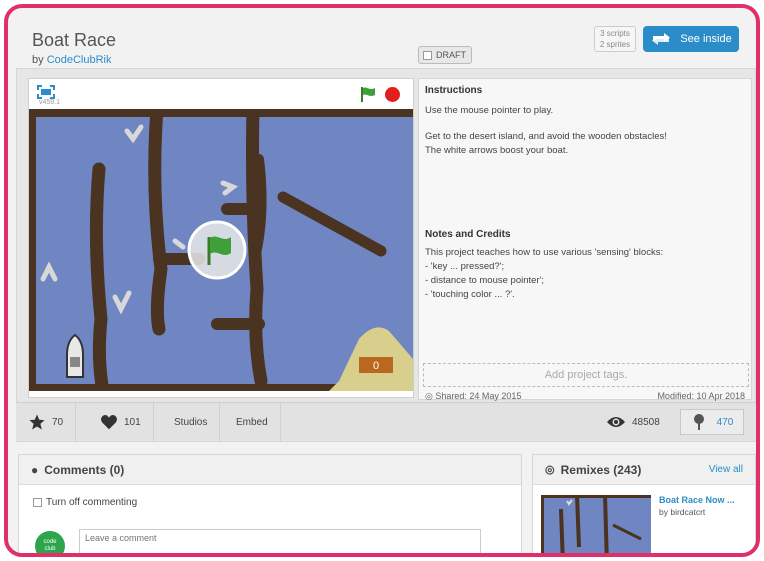  I want to click on notes-heading: Notes and Credits, so click(468, 234).